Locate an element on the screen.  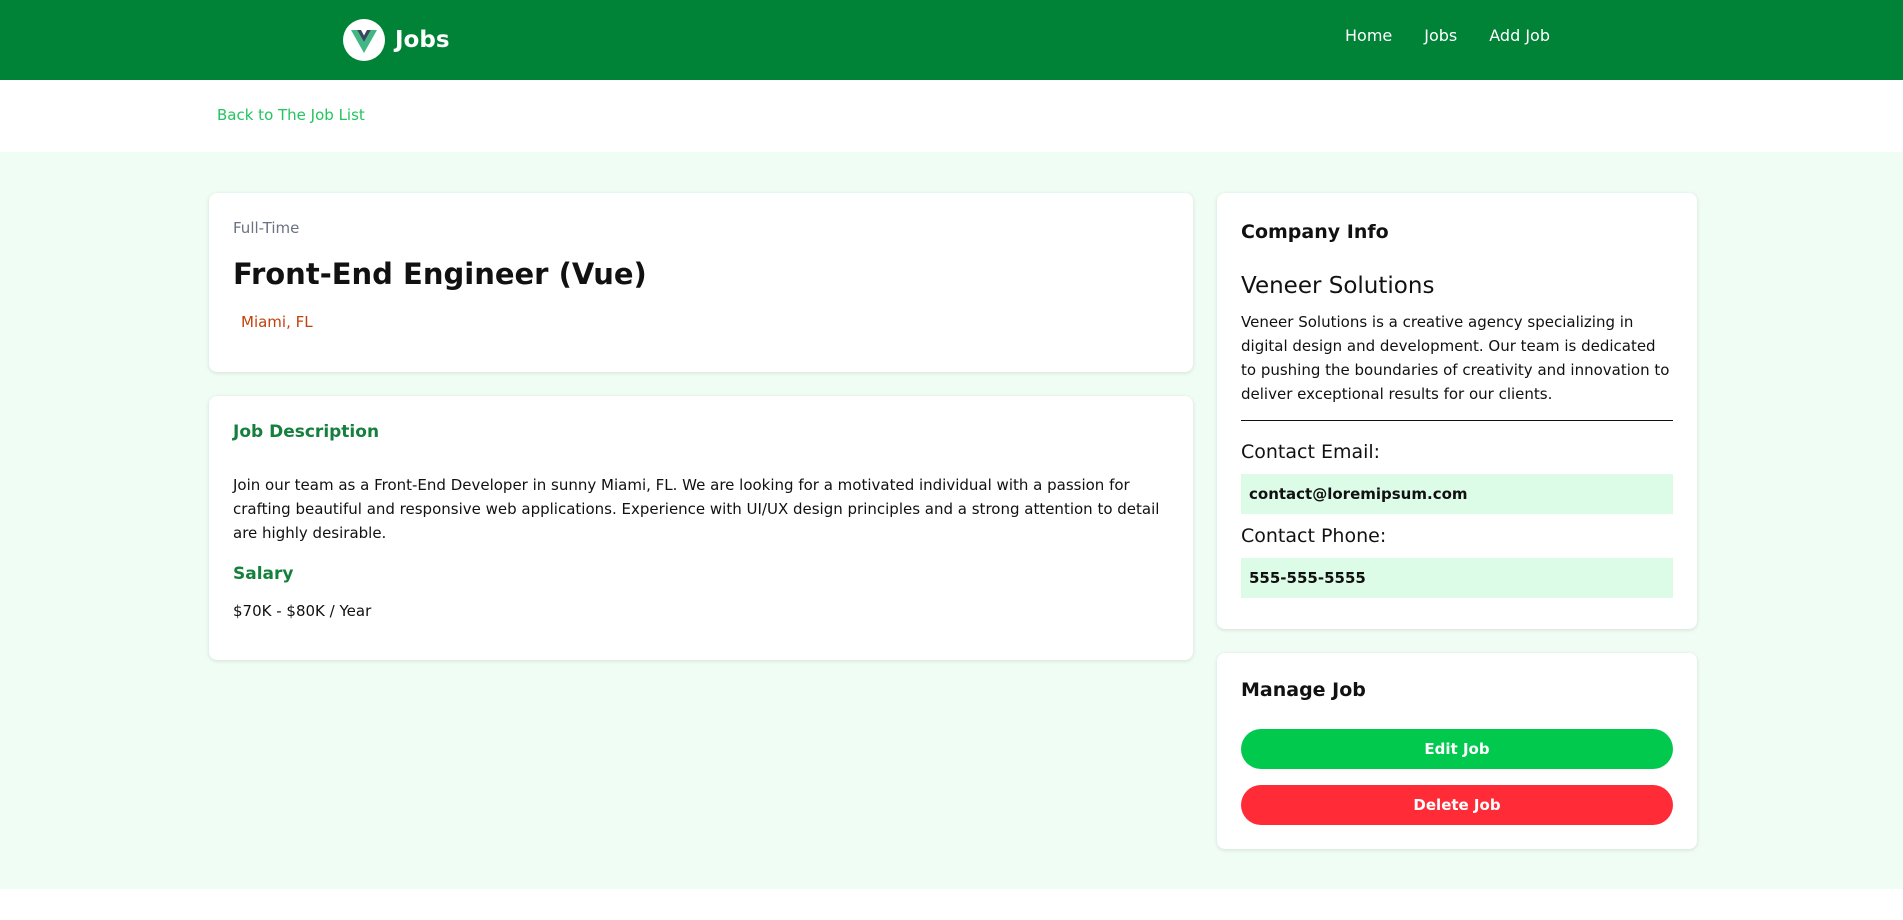
contact-phone-value: 555-555-5555 is located at coordinates (1457, 578).